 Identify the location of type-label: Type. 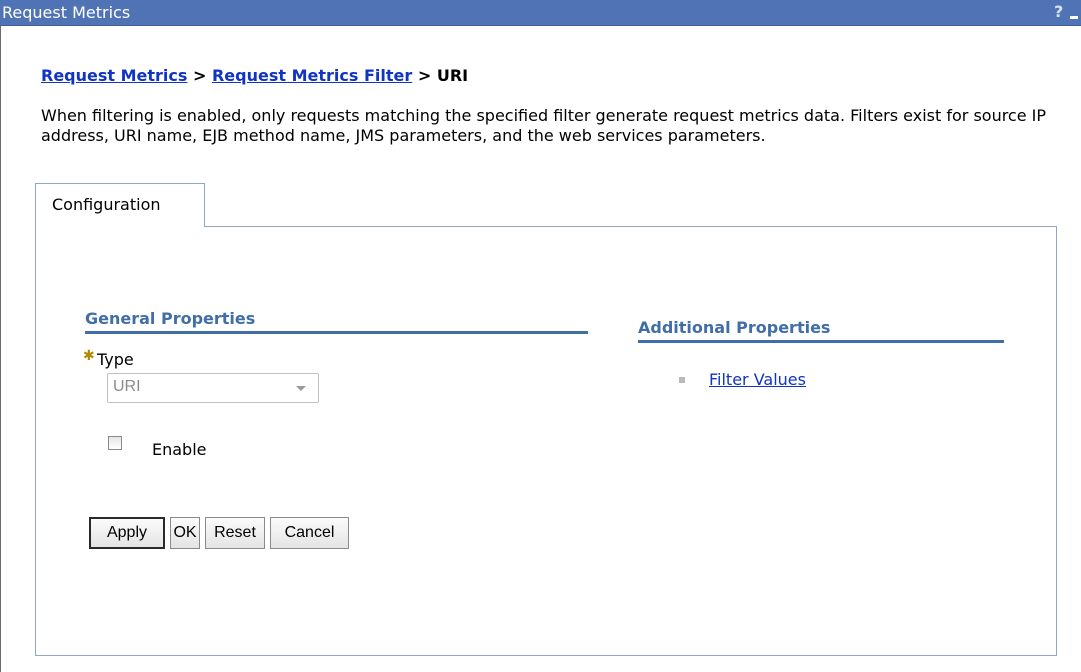
(115, 359).